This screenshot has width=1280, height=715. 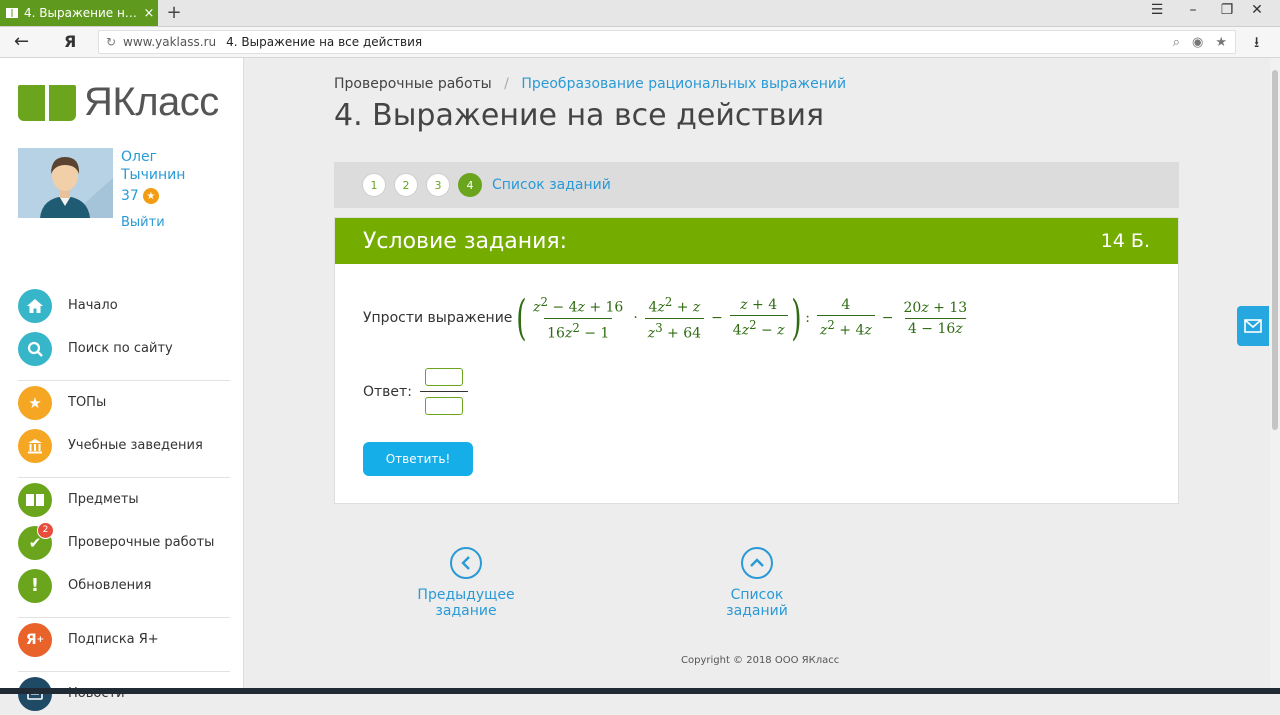 I want to click on close-window-icon: ✕, so click(x=1257, y=10).